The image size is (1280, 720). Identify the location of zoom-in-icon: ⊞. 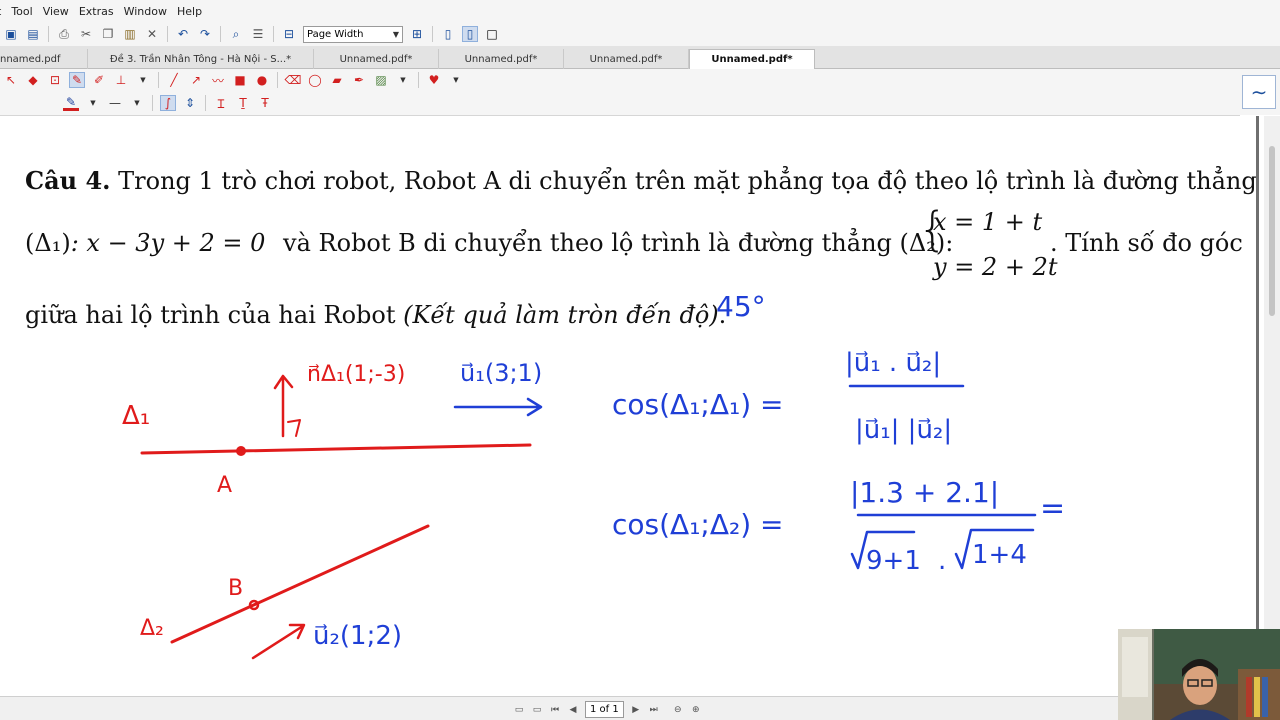
(417, 34).